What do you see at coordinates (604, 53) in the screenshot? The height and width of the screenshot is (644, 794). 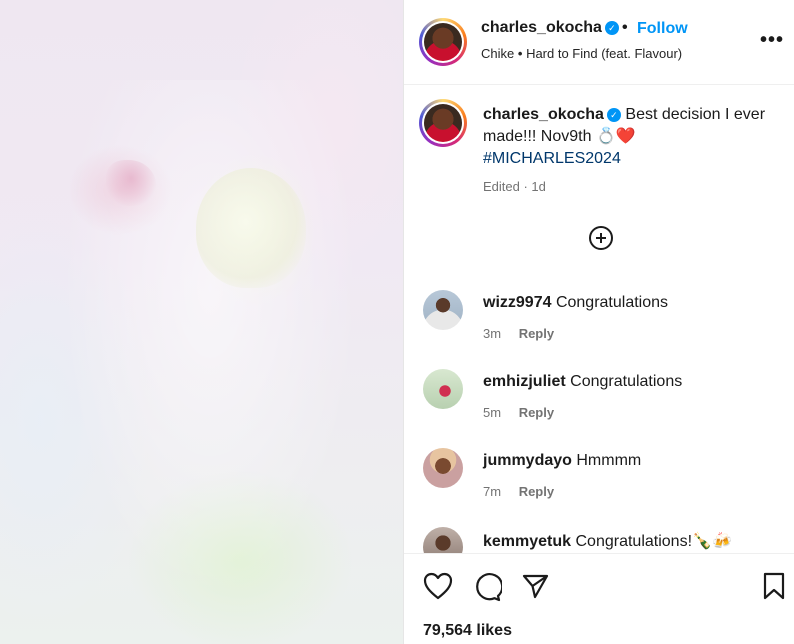 I see `music-track: Hard to Find (feat. Flavour)` at bounding box center [604, 53].